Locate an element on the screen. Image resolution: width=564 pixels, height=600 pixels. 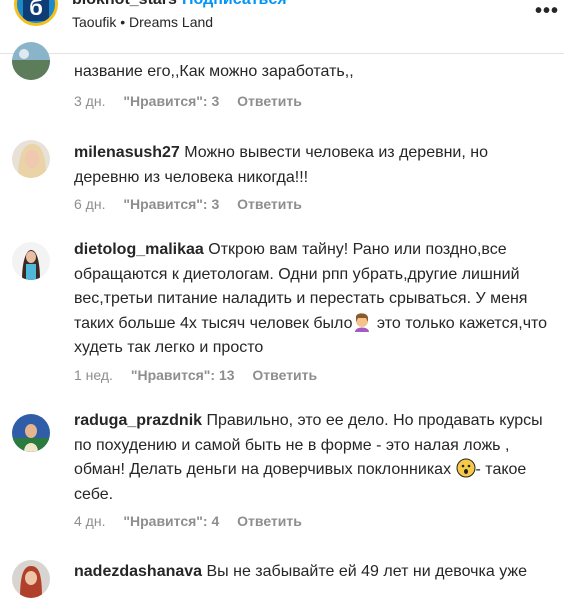
comment-username: nadezdashanava is located at coordinates (138, 571).